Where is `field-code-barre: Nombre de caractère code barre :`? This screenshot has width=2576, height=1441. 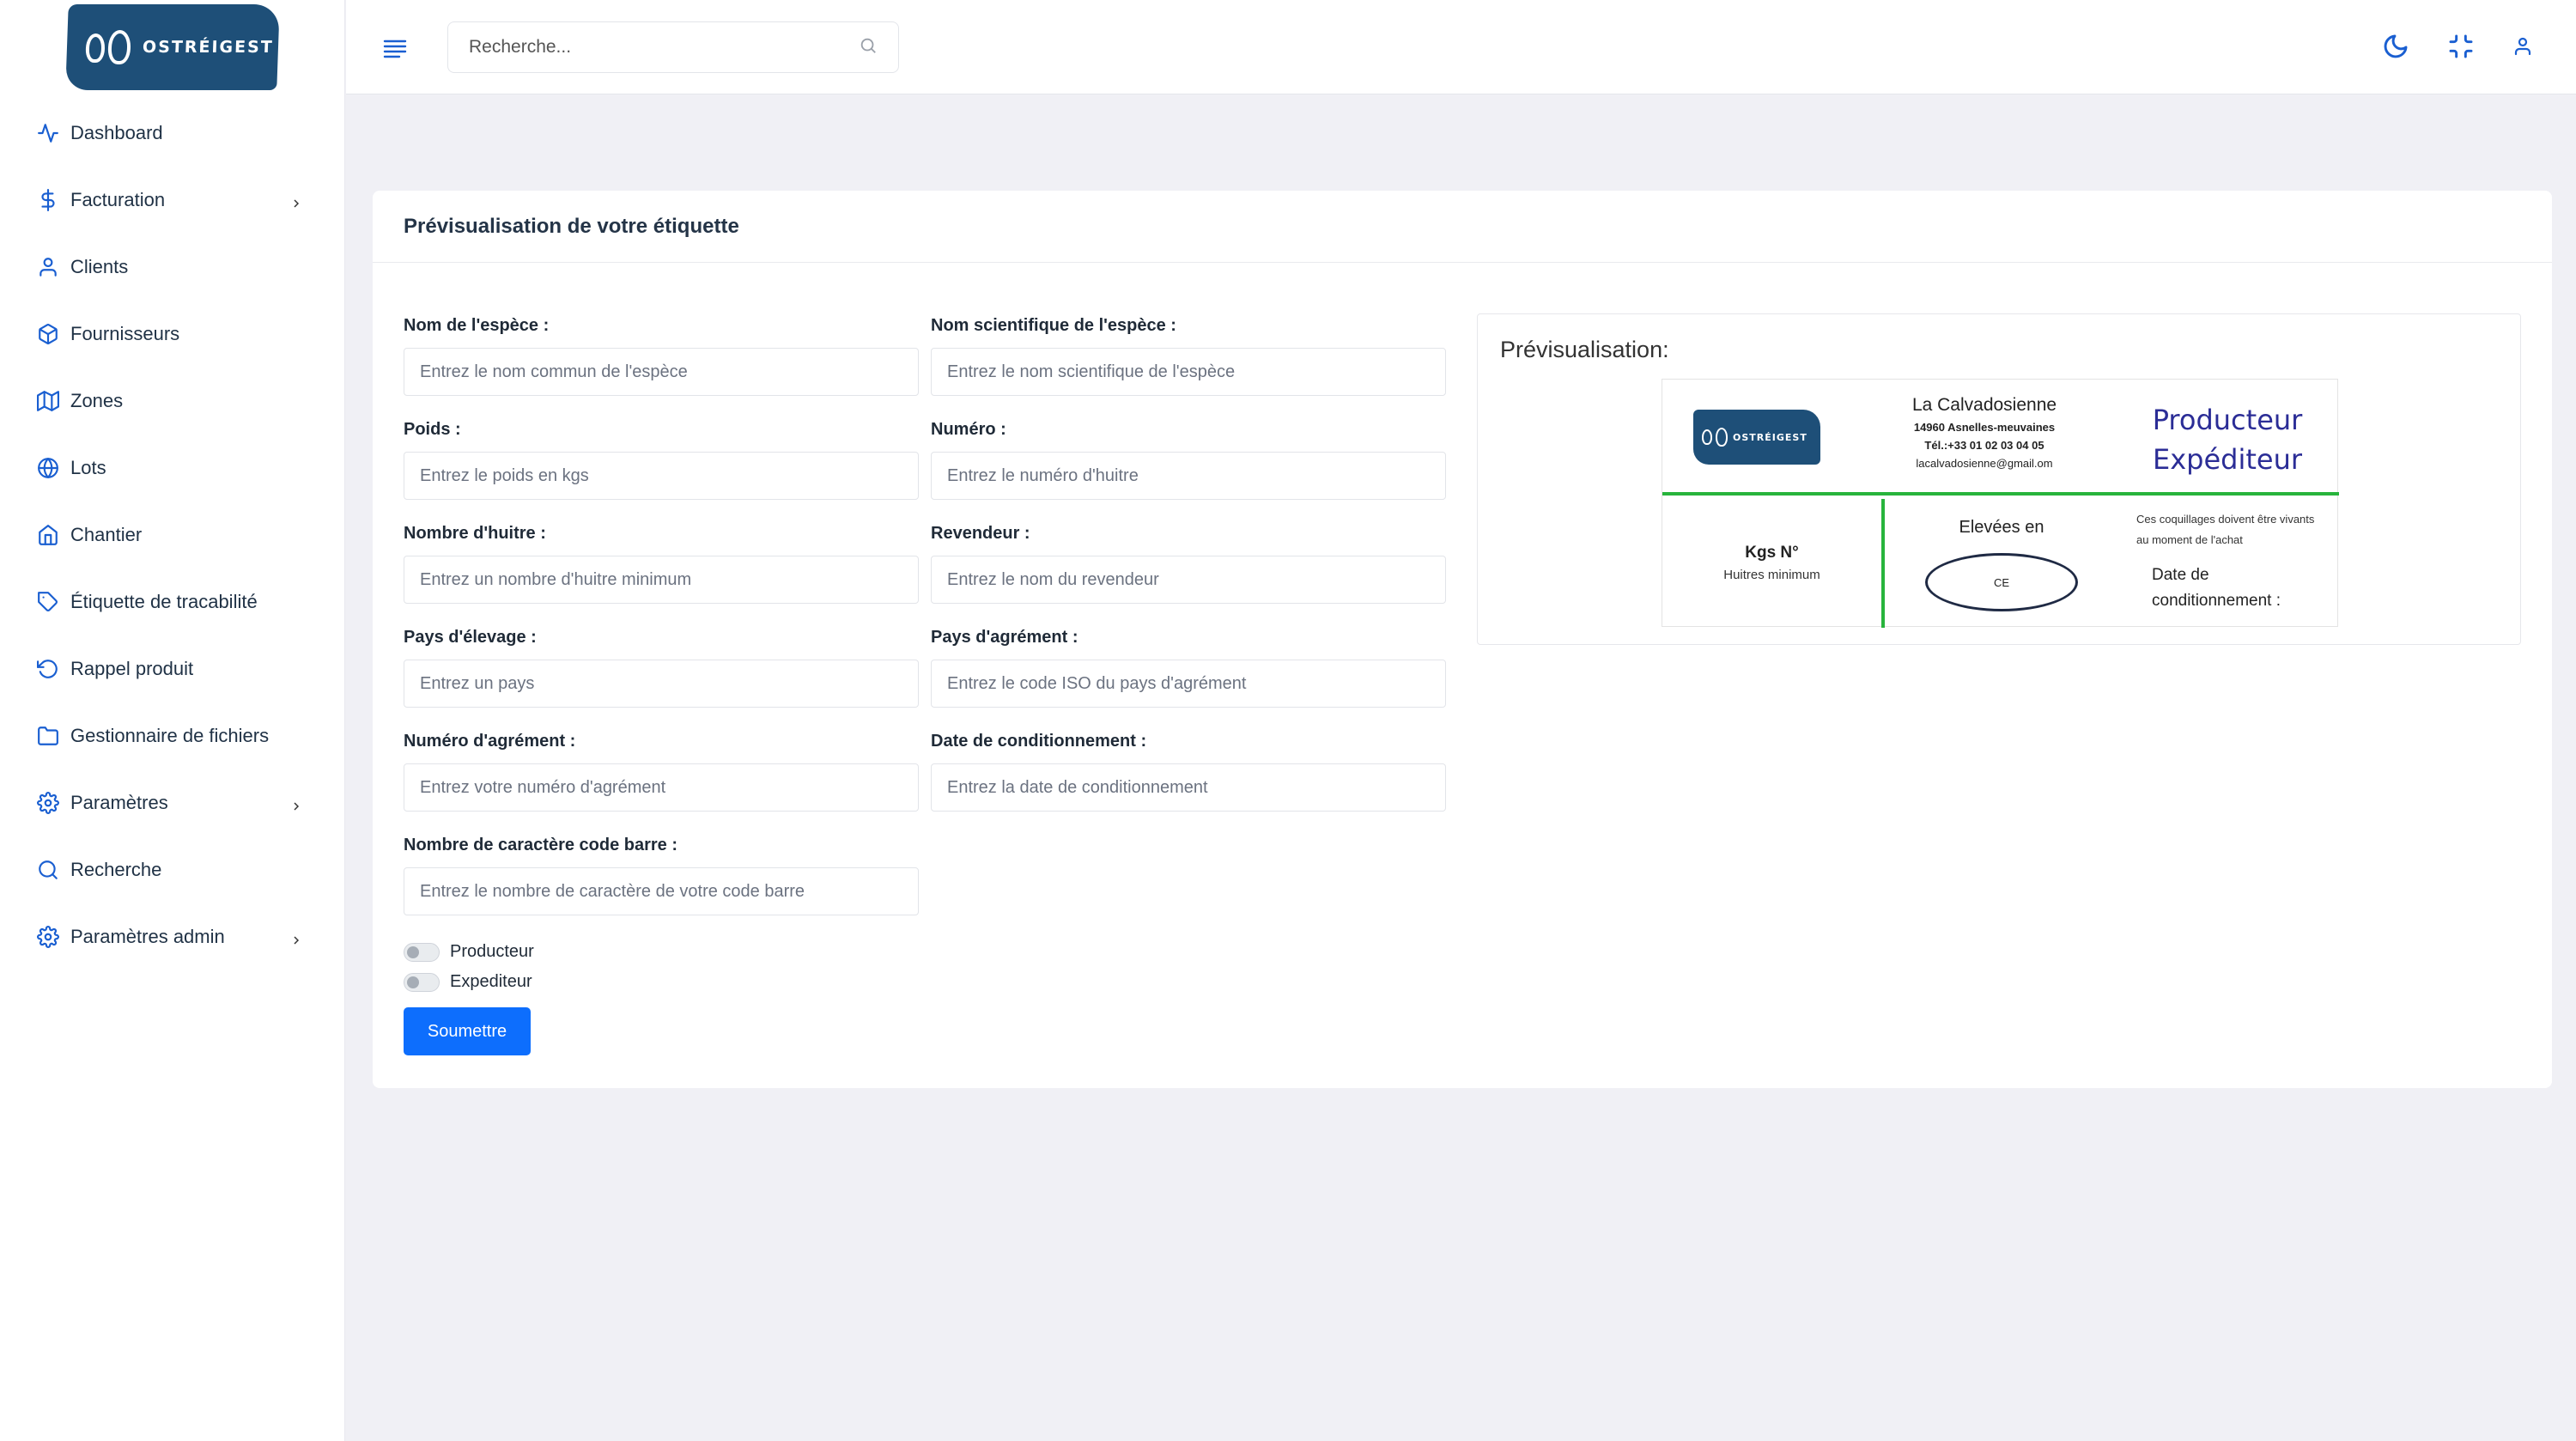
field-code-barre: Nombre de caractère code barre : is located at coordinates (662, 875).